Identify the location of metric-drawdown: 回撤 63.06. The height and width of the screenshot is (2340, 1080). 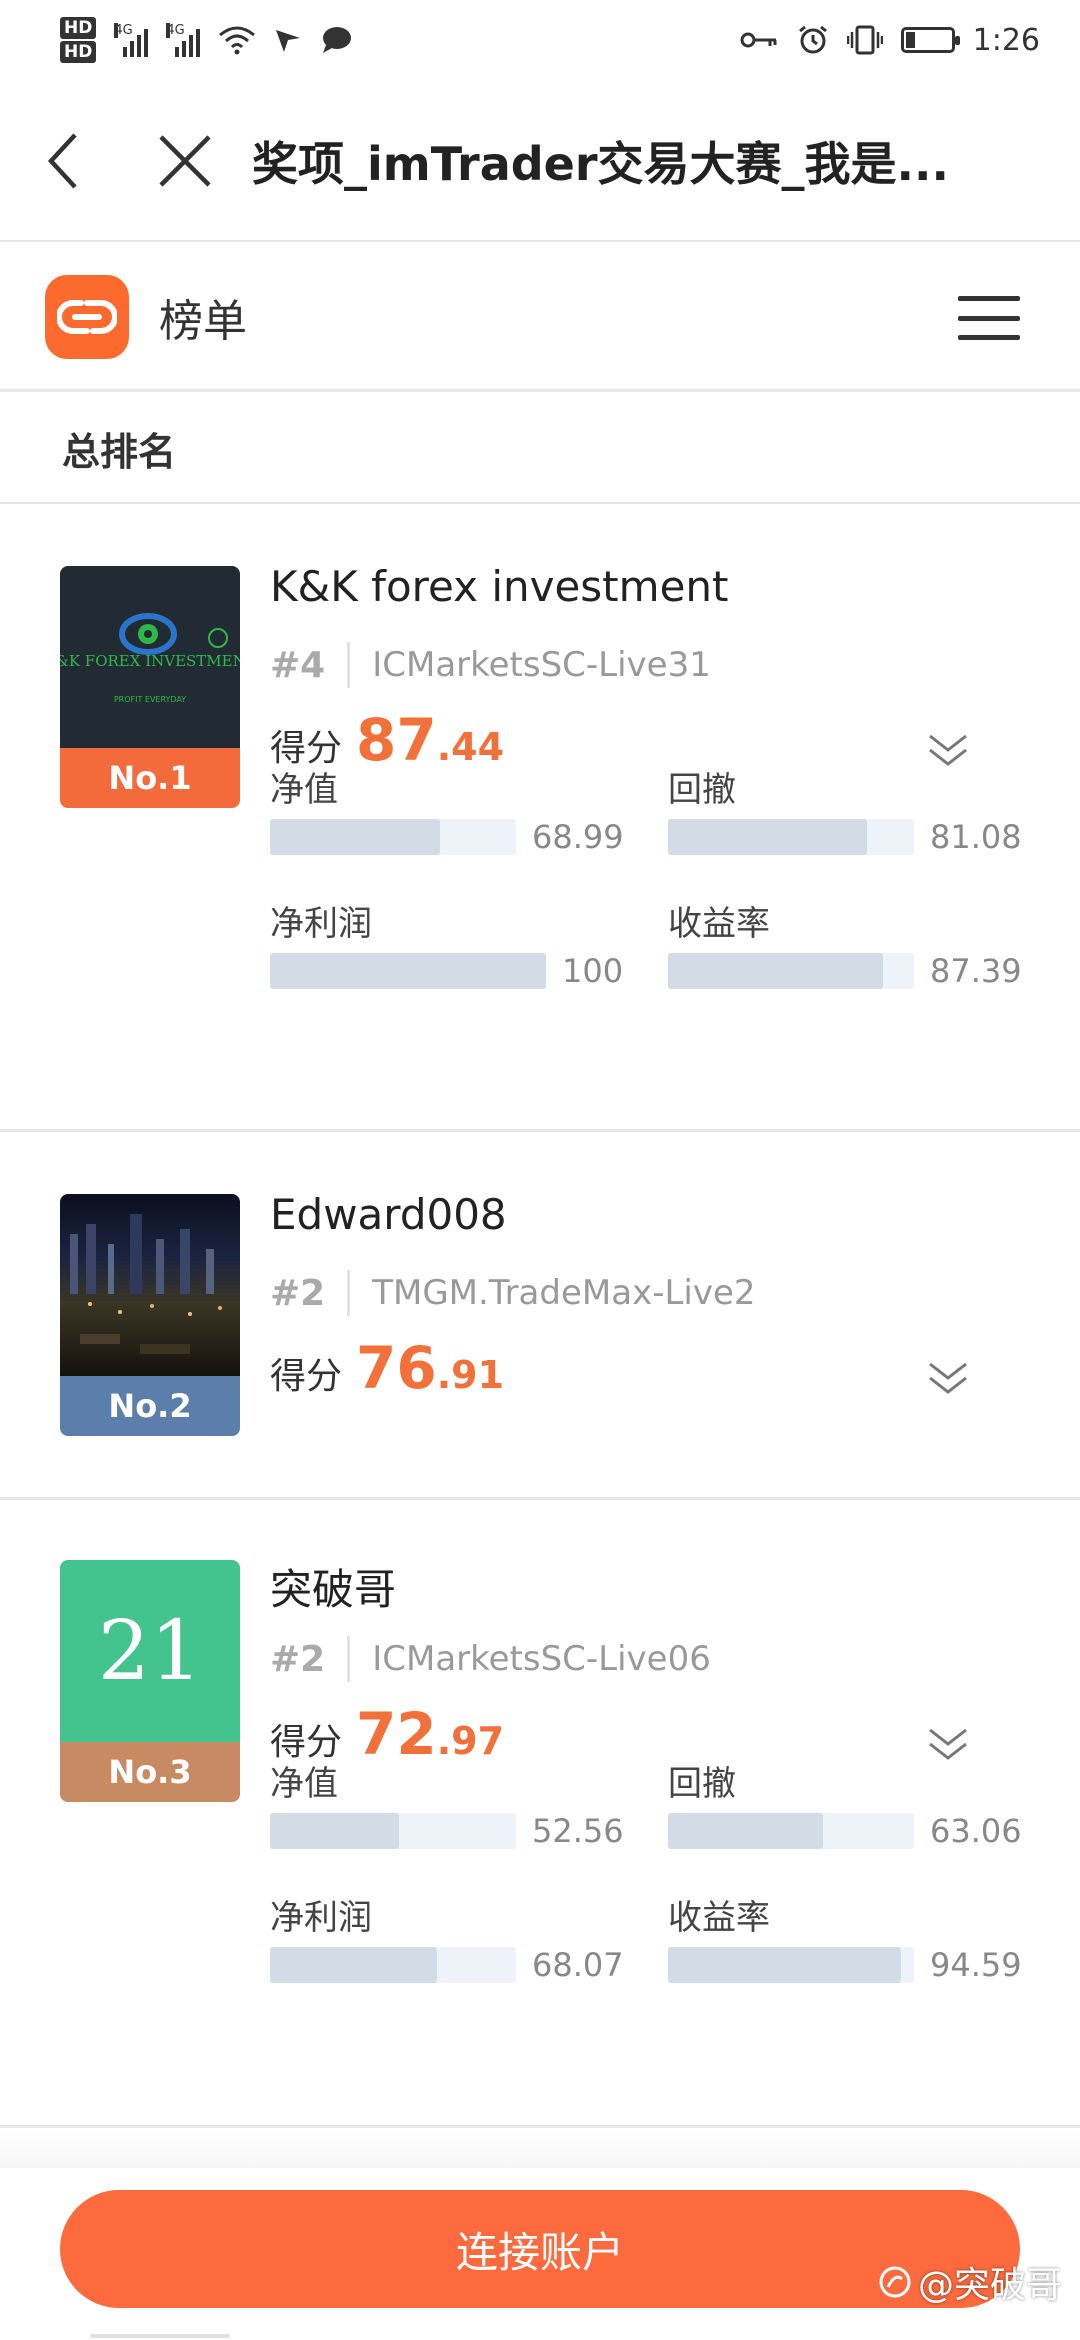
(858, 1806).